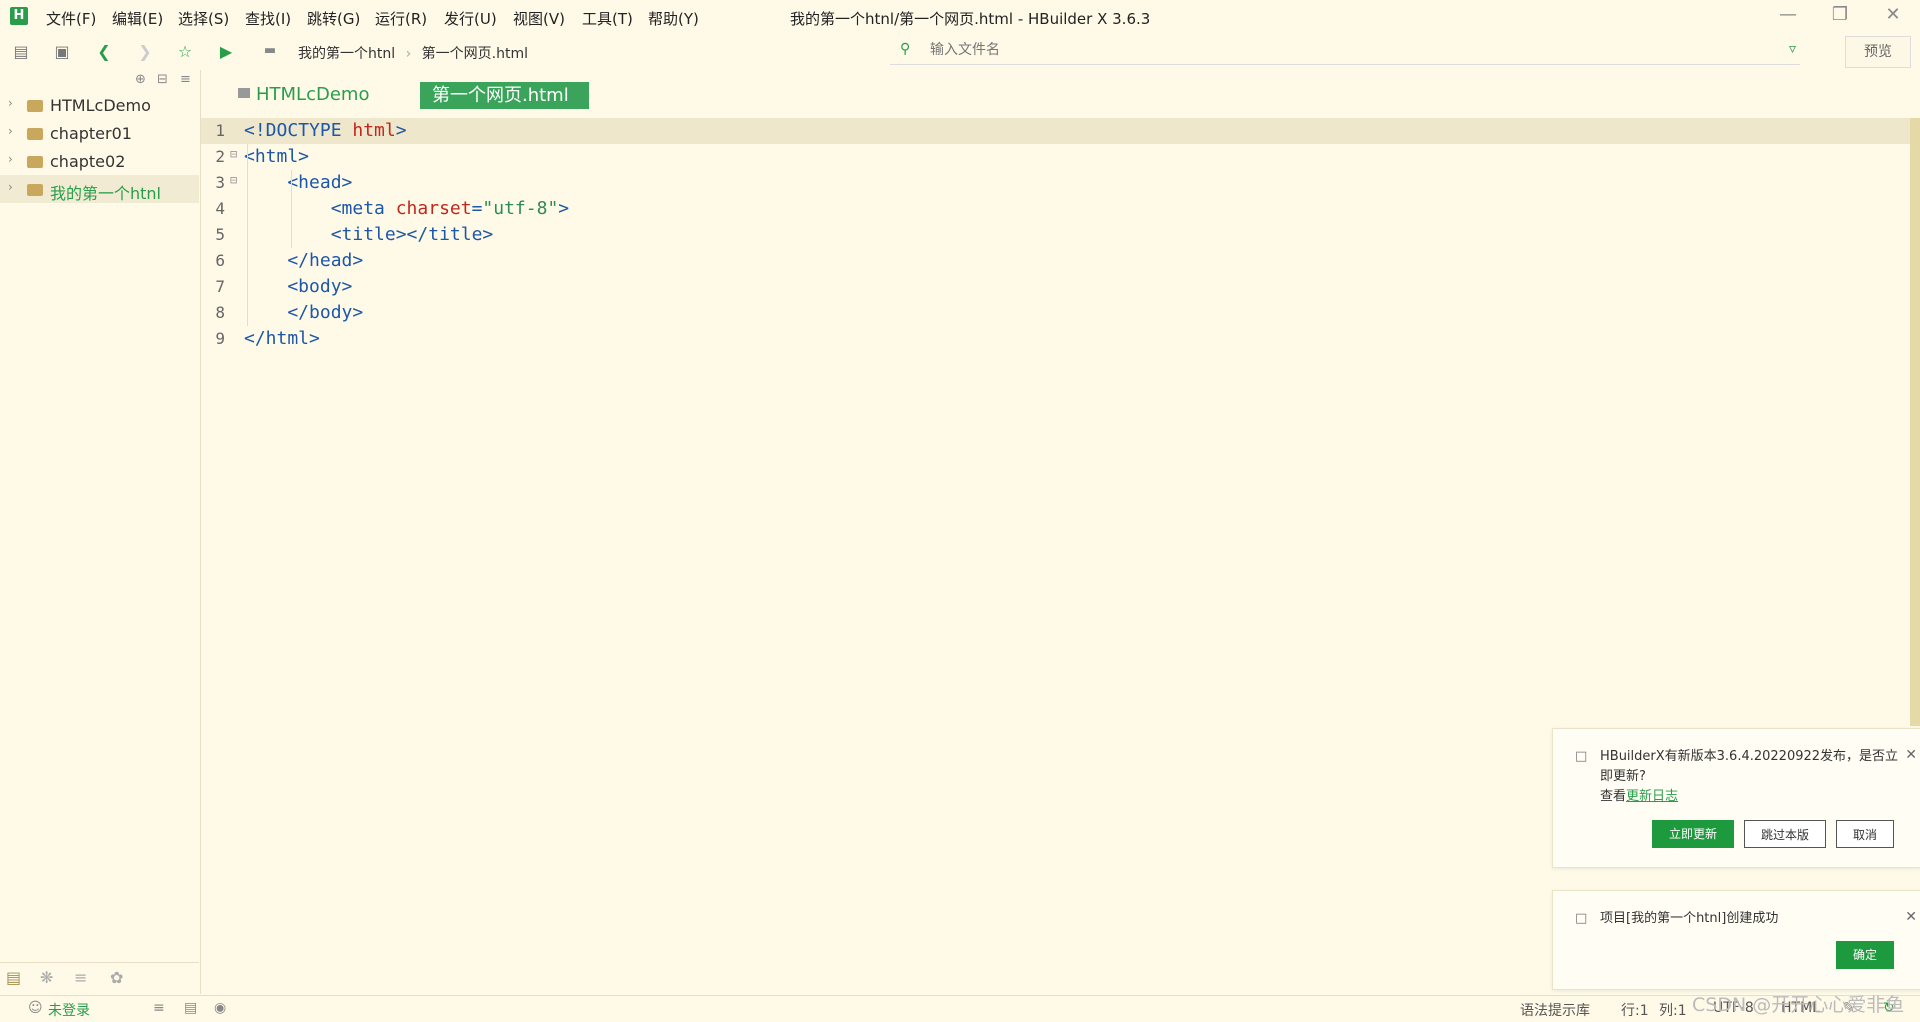  What do you see at coordinates (1749, 766) in the screenshot?
I see `update-message: HBuilderX有新版本3.6.4.20220922发布，是否立即更新?` at bounding box center [1749, 766].